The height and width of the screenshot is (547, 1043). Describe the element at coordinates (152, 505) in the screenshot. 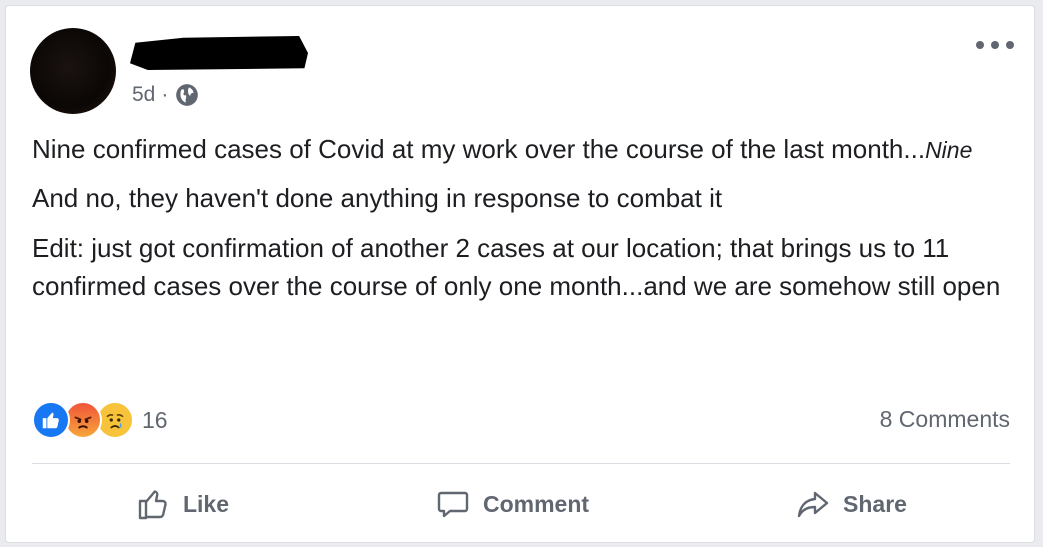

I see `thumbs-up-icon` at that location.